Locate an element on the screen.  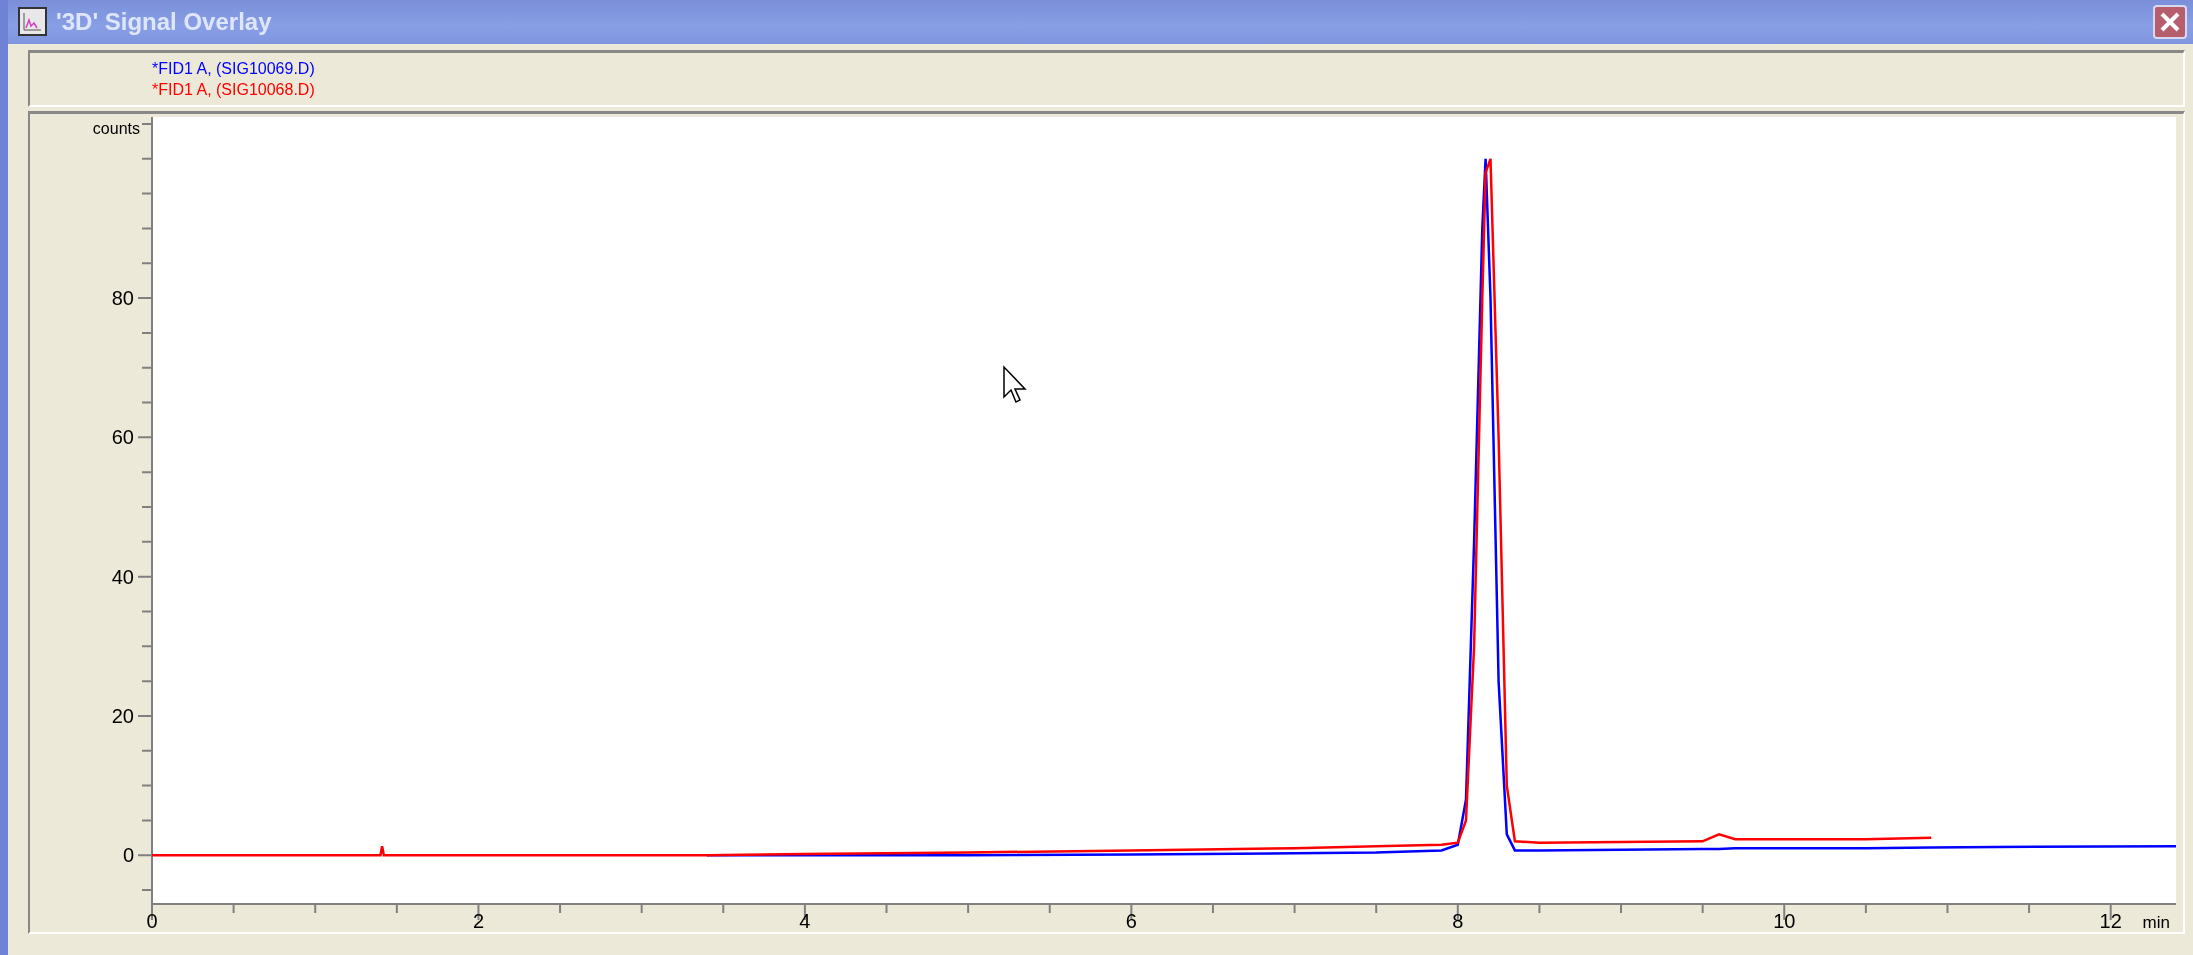
x-tick-label: 6 is located at coordinates (1131, 921).